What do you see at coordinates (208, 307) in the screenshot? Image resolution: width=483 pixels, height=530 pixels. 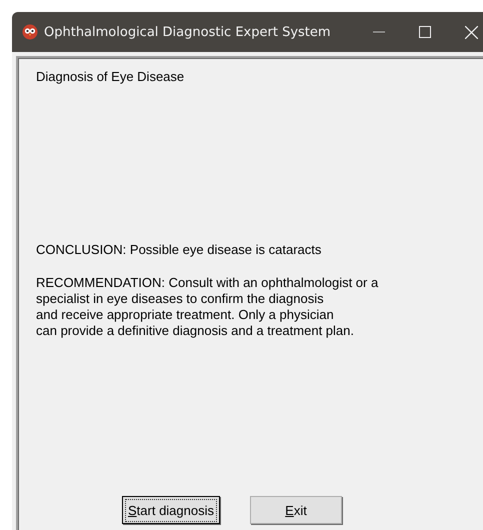 I see `recommendation-text: RECOMMENDATION: Consult with an ophthalmologist or a specialist in eye diseases to confirm the diagnosis and receive appropriate treatment. Only a physician can provide a definitive diagnosis and a treatment plan.` at bounding box center [208, 307].